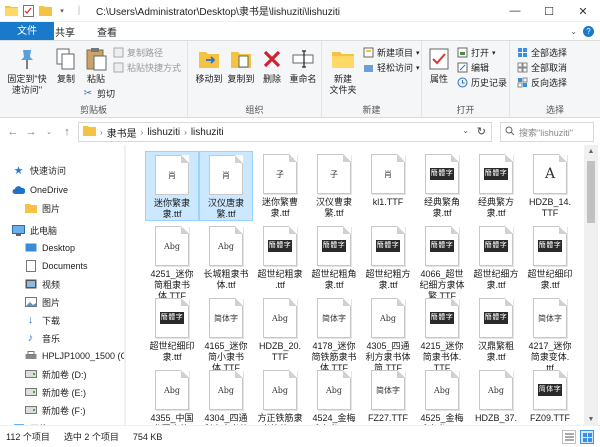 The width and height of the screenshot is (600, 447). What do you see at coordinates (27, 70) in the screenshot?
I see `pin-quick-access-button: 固定到"快 速访问"` at bounding box center [27, 70].